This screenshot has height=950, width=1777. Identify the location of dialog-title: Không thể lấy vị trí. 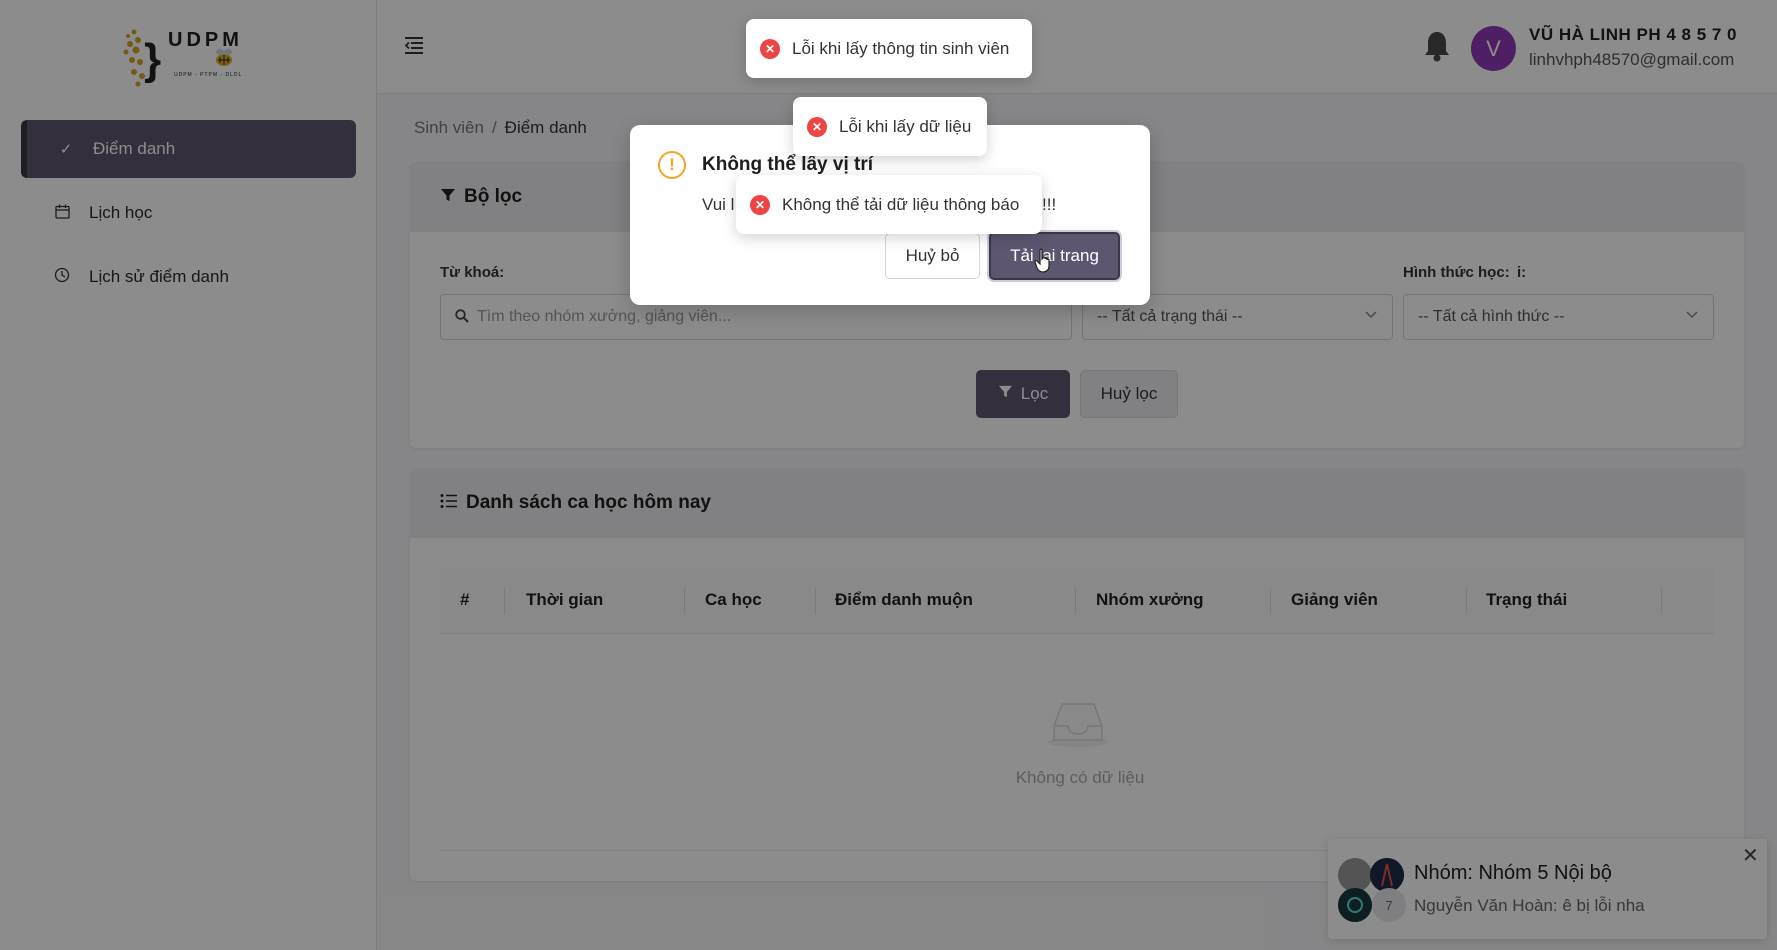
(788, 164).